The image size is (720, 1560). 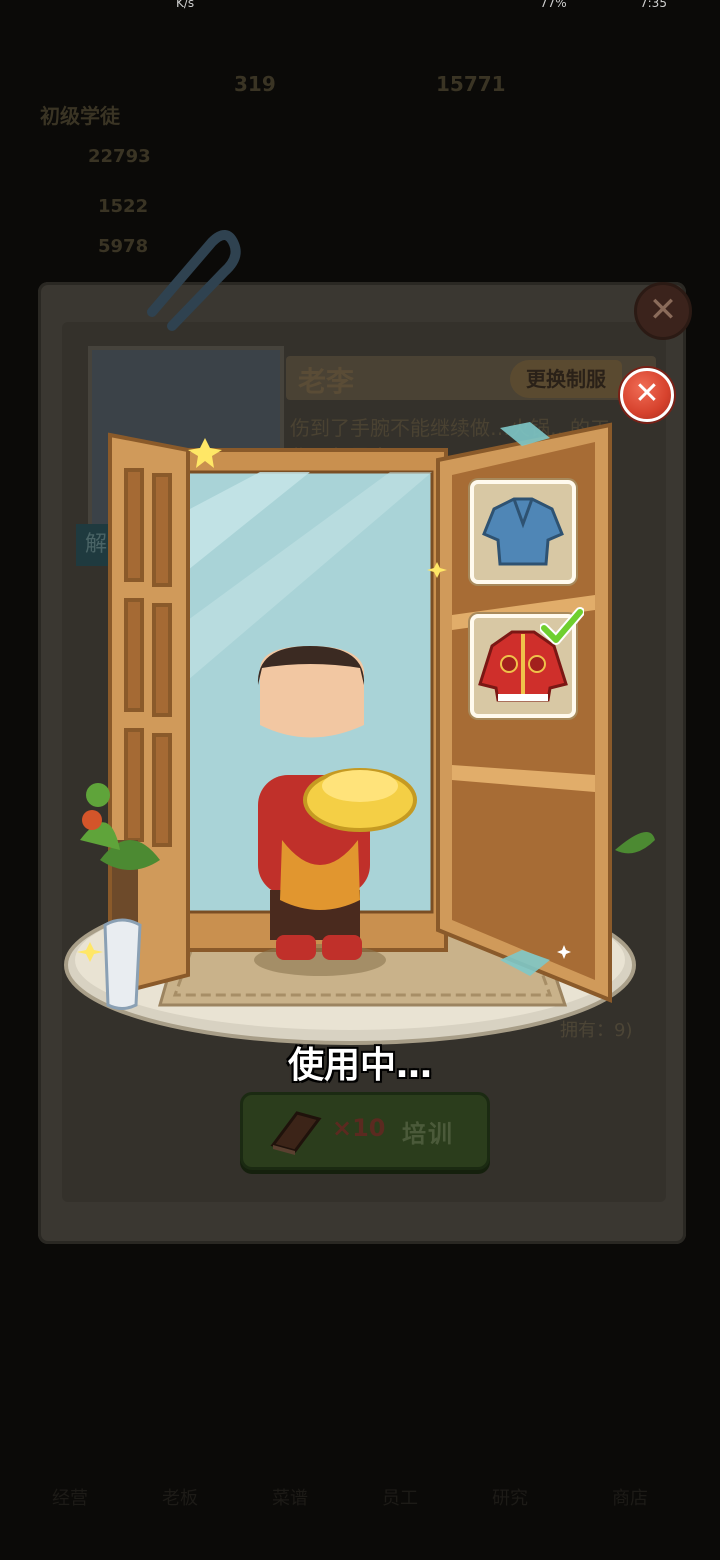 I want to click on blue-robe-icon, so click(x=523, y=531).